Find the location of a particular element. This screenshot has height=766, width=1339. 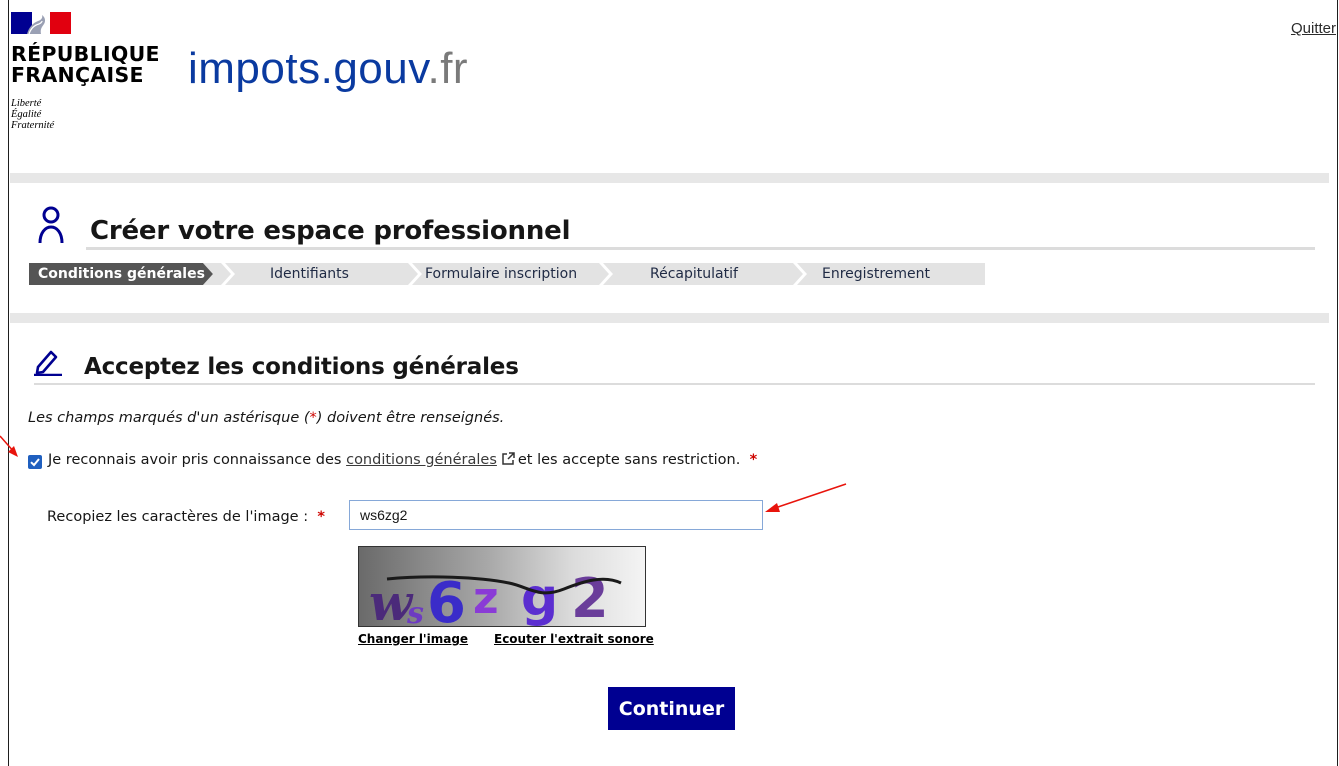

checkmark-icon is located at coordinates (35, 462).